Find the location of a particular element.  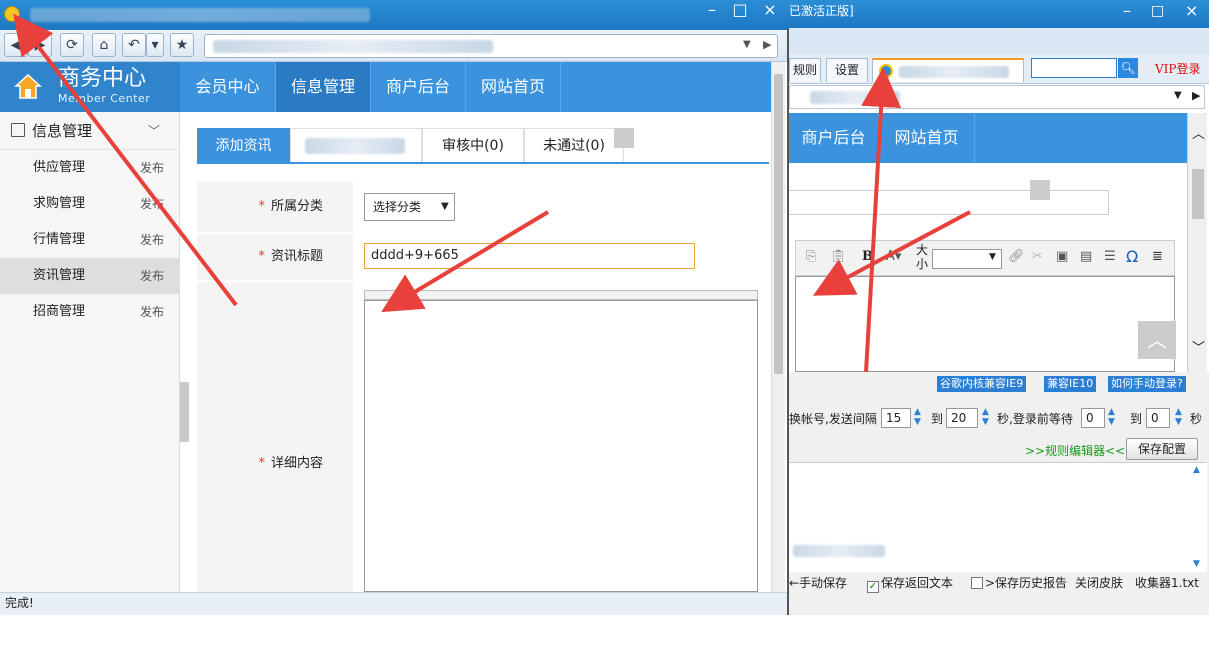

manual-save-link: ←手动保存 is located at coordinates (818, 583).